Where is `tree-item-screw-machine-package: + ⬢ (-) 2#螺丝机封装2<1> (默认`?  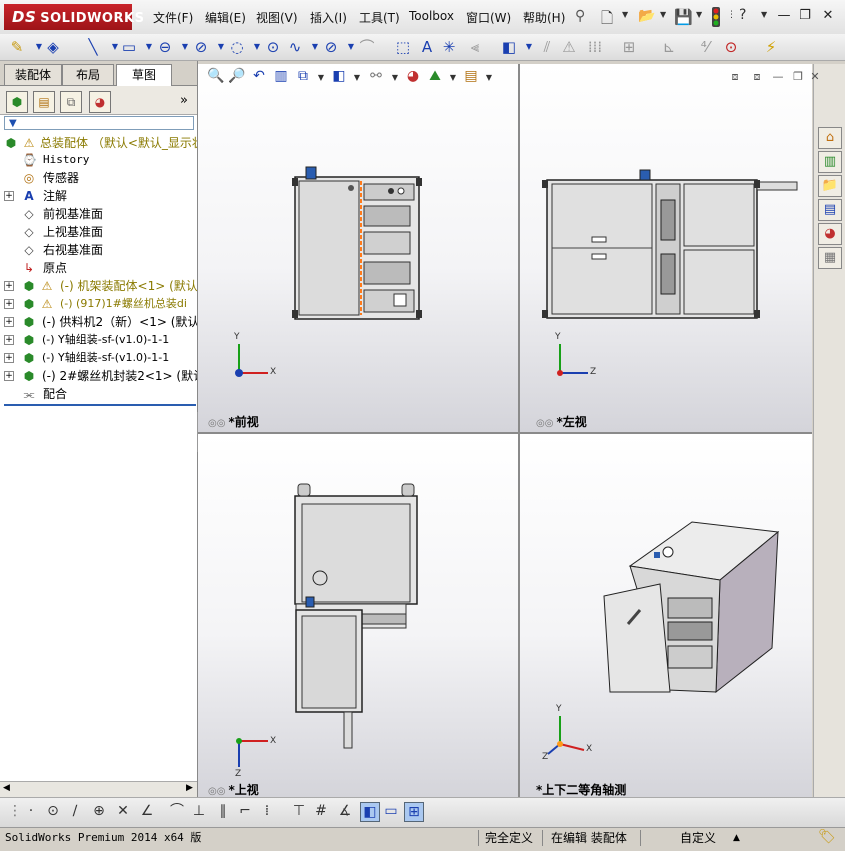 tree-item-screw-machine-package: + ⬢ (-) 2#螺丝机封装2<1> (默认 is located at coordinates (98, 376).